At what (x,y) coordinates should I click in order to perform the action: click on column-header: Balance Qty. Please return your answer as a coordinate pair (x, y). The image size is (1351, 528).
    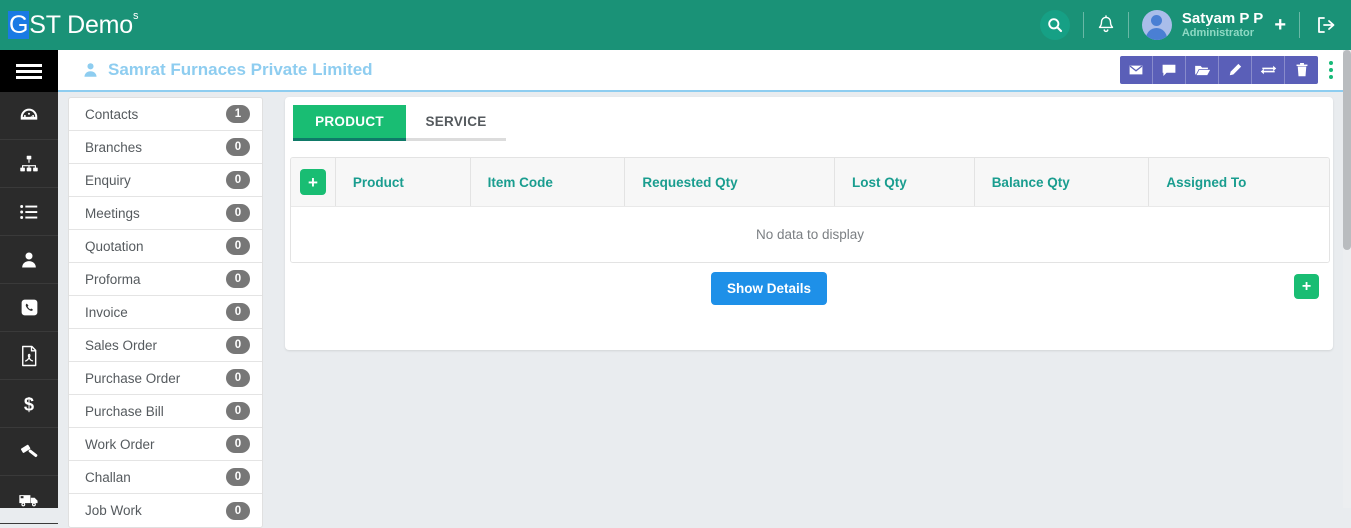
    Looking at the image, I should click on (1062, 182).